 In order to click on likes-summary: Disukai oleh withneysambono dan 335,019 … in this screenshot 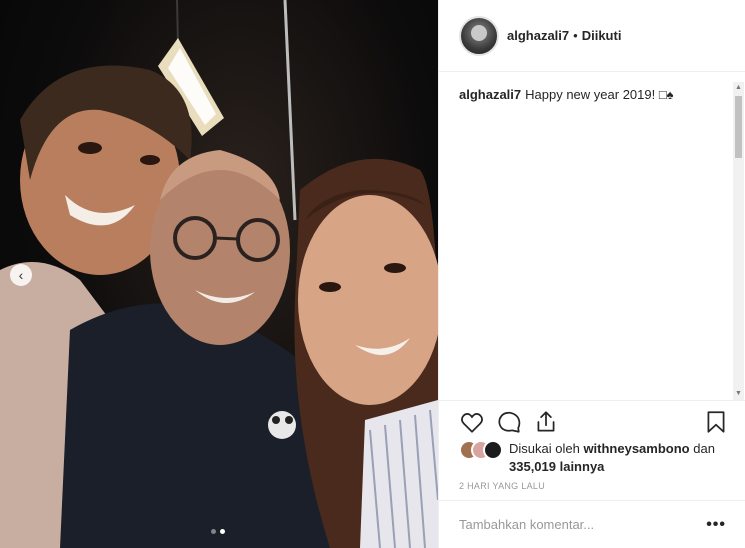, I will do `click(612, 458)`.